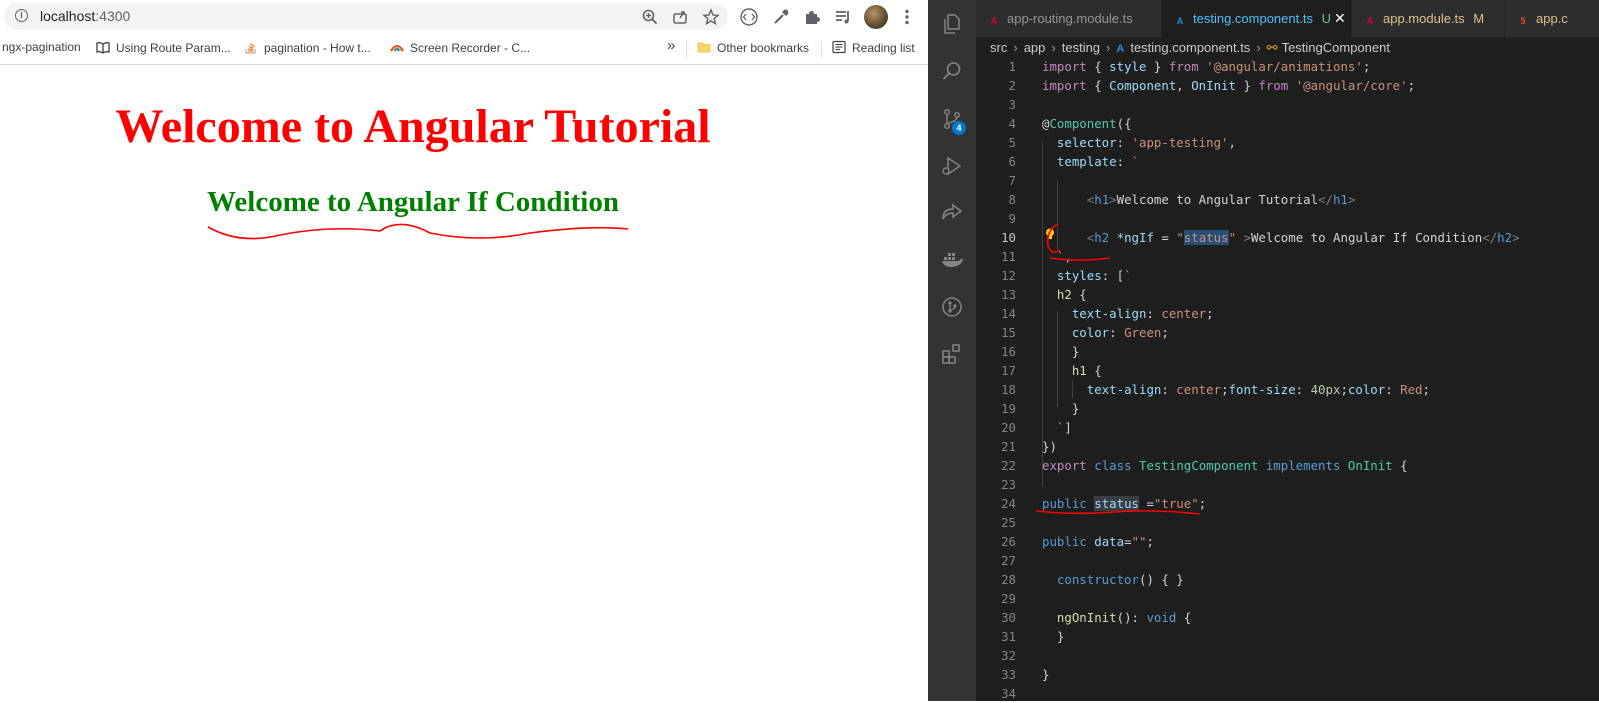 Image resolution: width=1599 pixels, height=703 pixels. I want to click on extensions-puzzle-icon, so click(812, 17).